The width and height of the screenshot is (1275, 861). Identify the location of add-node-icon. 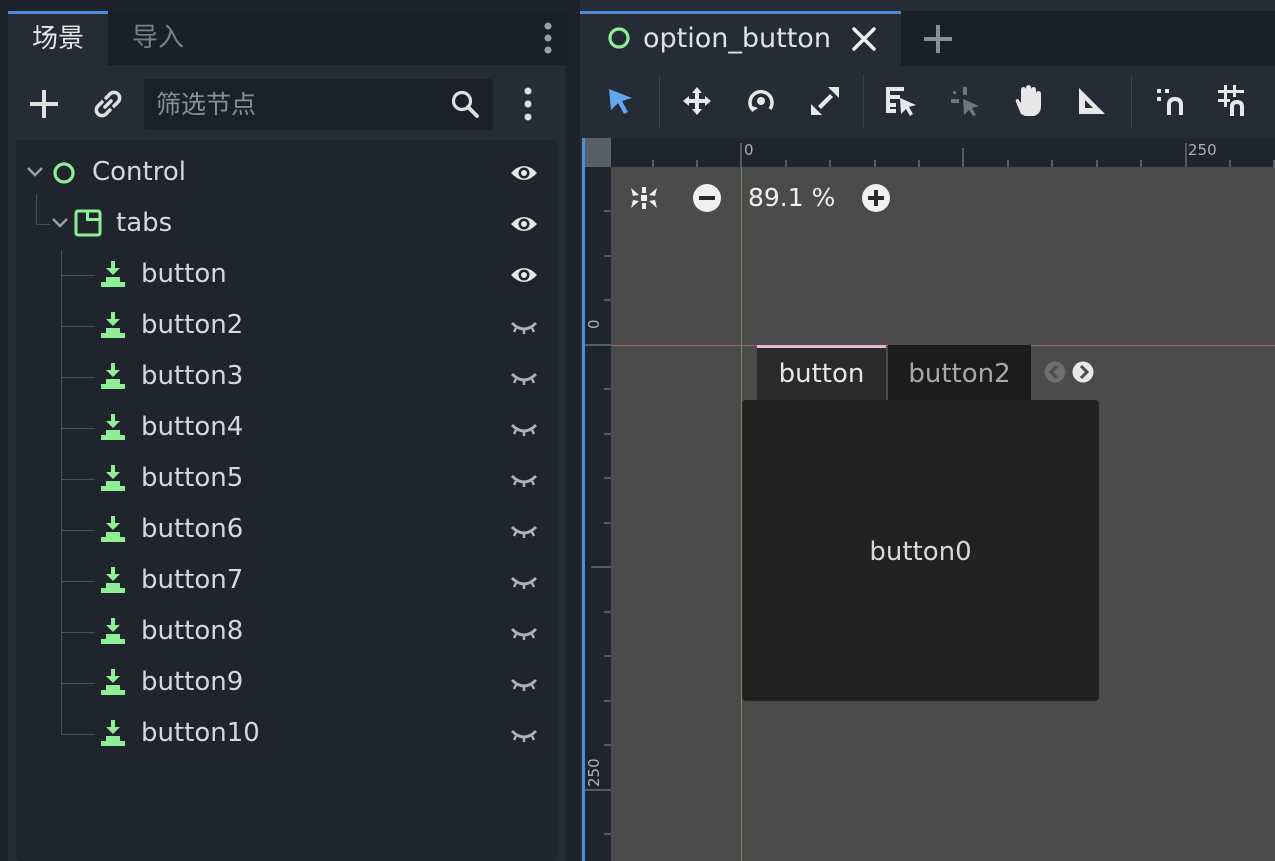
(44, 104).